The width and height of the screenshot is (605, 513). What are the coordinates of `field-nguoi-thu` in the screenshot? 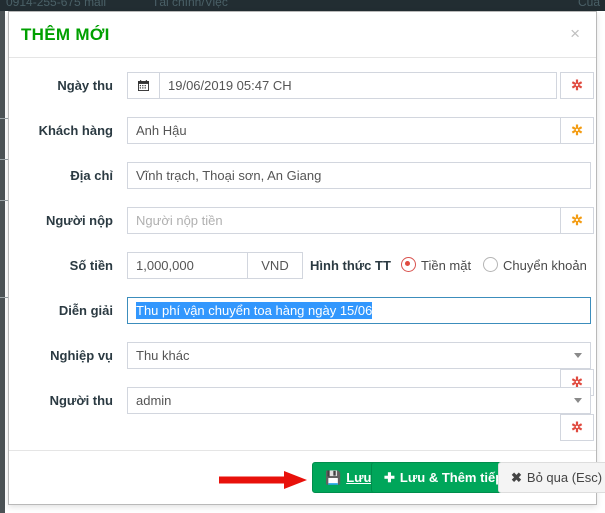 It's located at (359, 400).